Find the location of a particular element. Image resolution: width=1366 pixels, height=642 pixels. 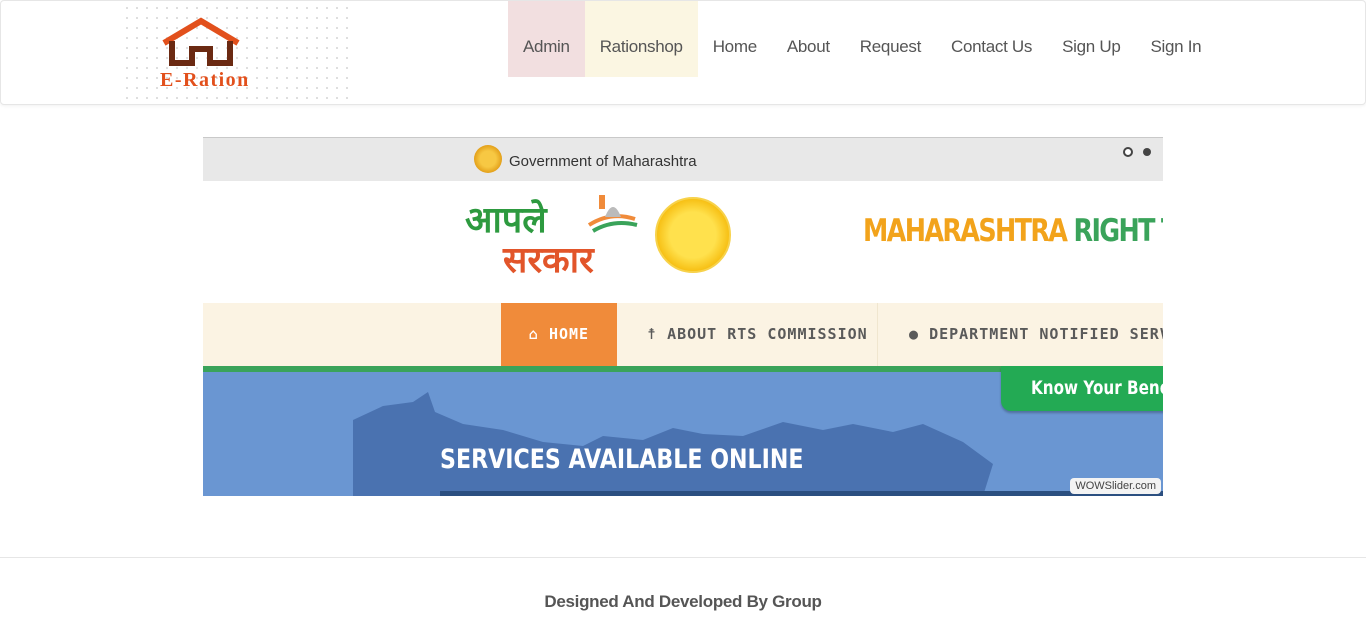

nav-request: Request is located at coordinates (890, 39).